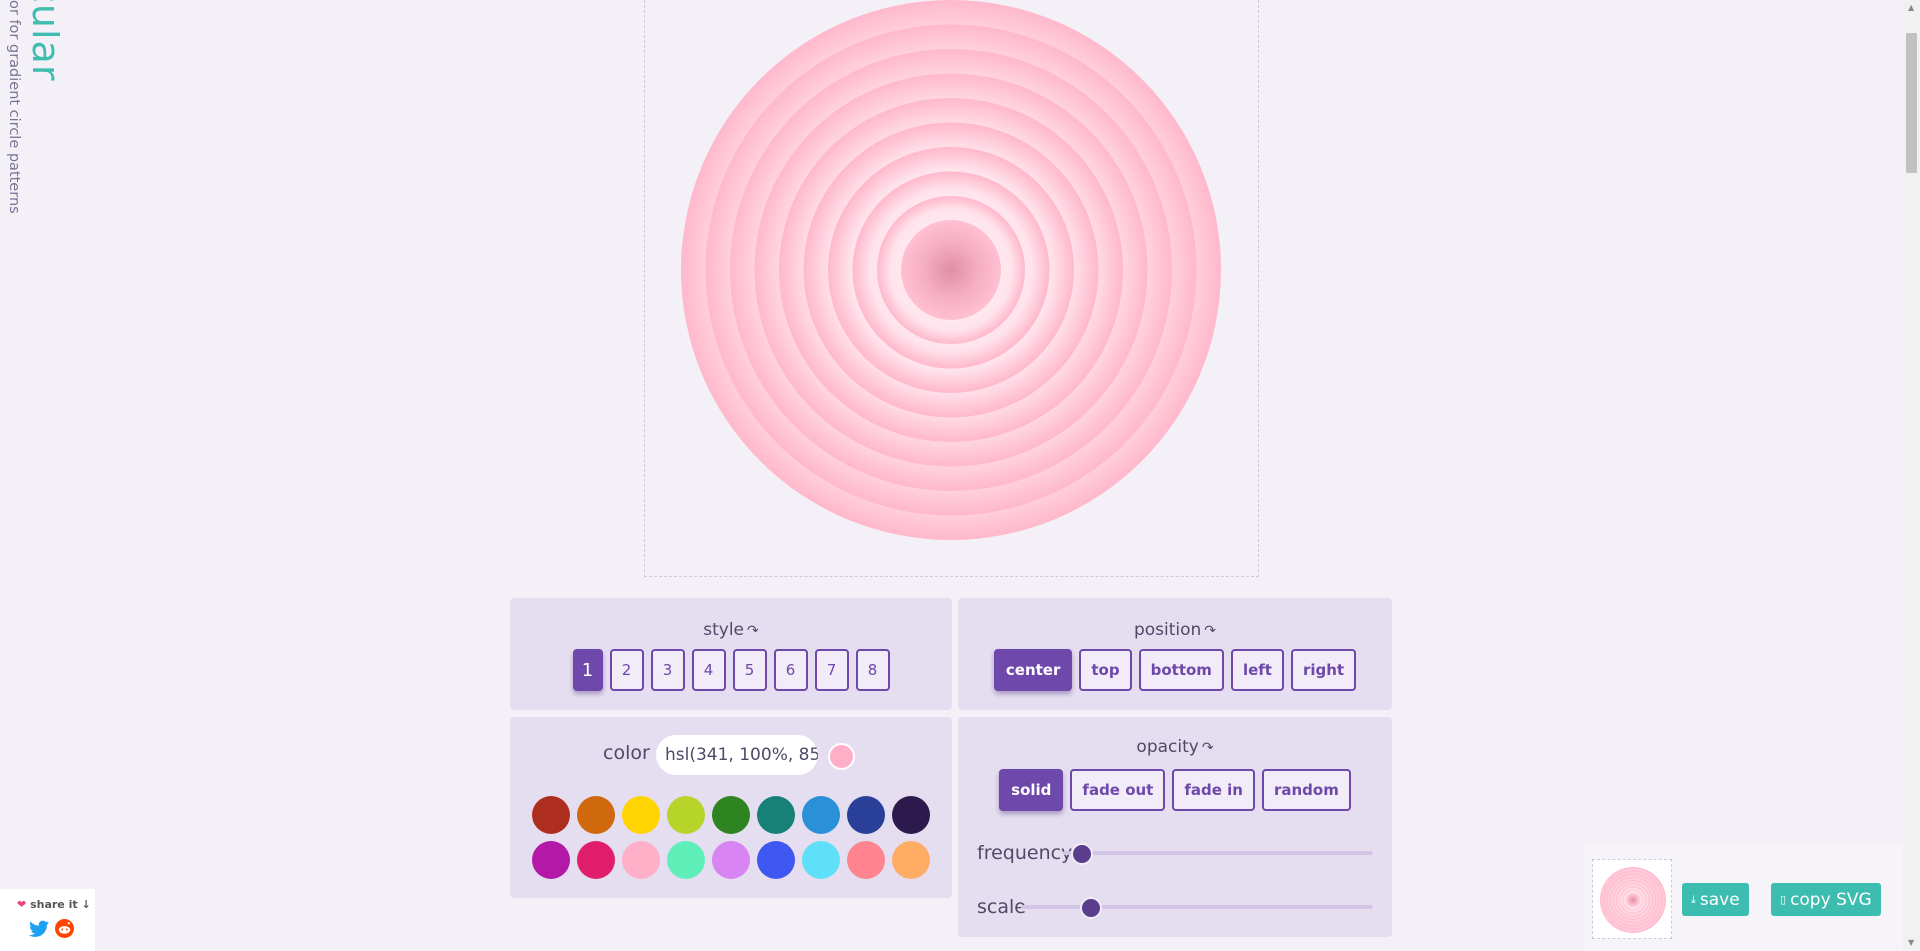 This screenshot has height=951, width=1920. I want to click on frequency-slider-track, so click(1218, 853).